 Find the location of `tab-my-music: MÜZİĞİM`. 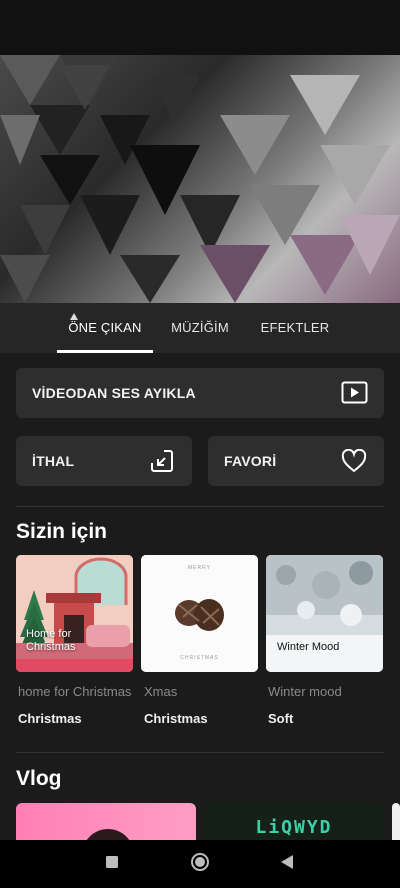

tab-my-music: MÜZİĞİM is located at coordinates (200, 328).